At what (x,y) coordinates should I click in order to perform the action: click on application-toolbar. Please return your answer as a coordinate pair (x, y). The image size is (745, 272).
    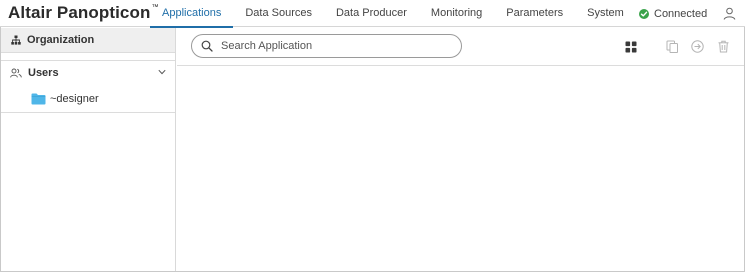
    Looking at the image, I should click on (460, 47).